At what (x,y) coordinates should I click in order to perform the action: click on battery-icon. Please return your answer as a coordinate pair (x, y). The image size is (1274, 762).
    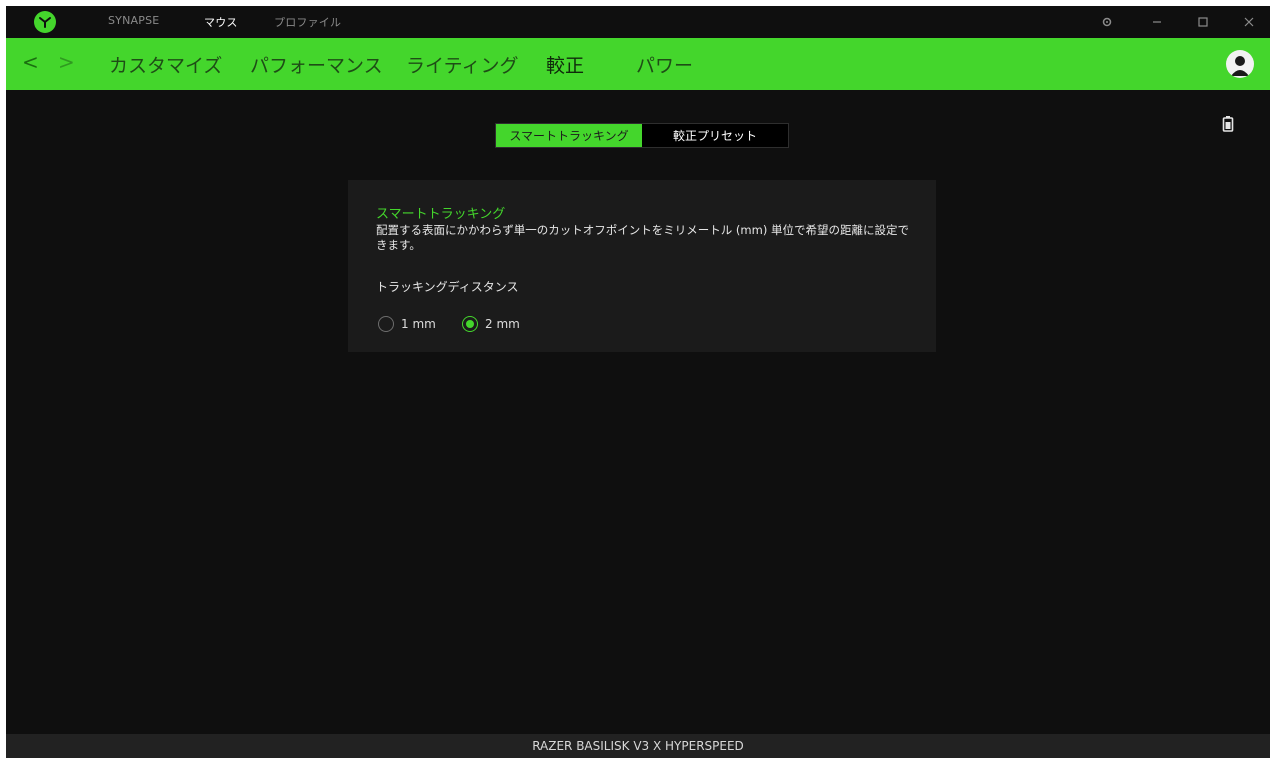
    Looking at the image, I should click on (1228, 124).